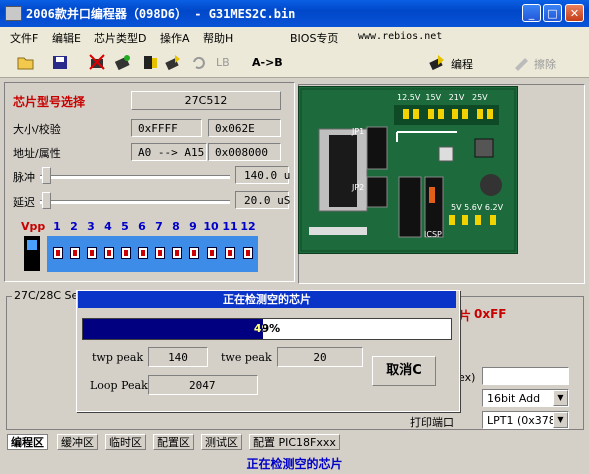  I want to click on menu-chip-type: 芯片类型D, so click(120, 38).